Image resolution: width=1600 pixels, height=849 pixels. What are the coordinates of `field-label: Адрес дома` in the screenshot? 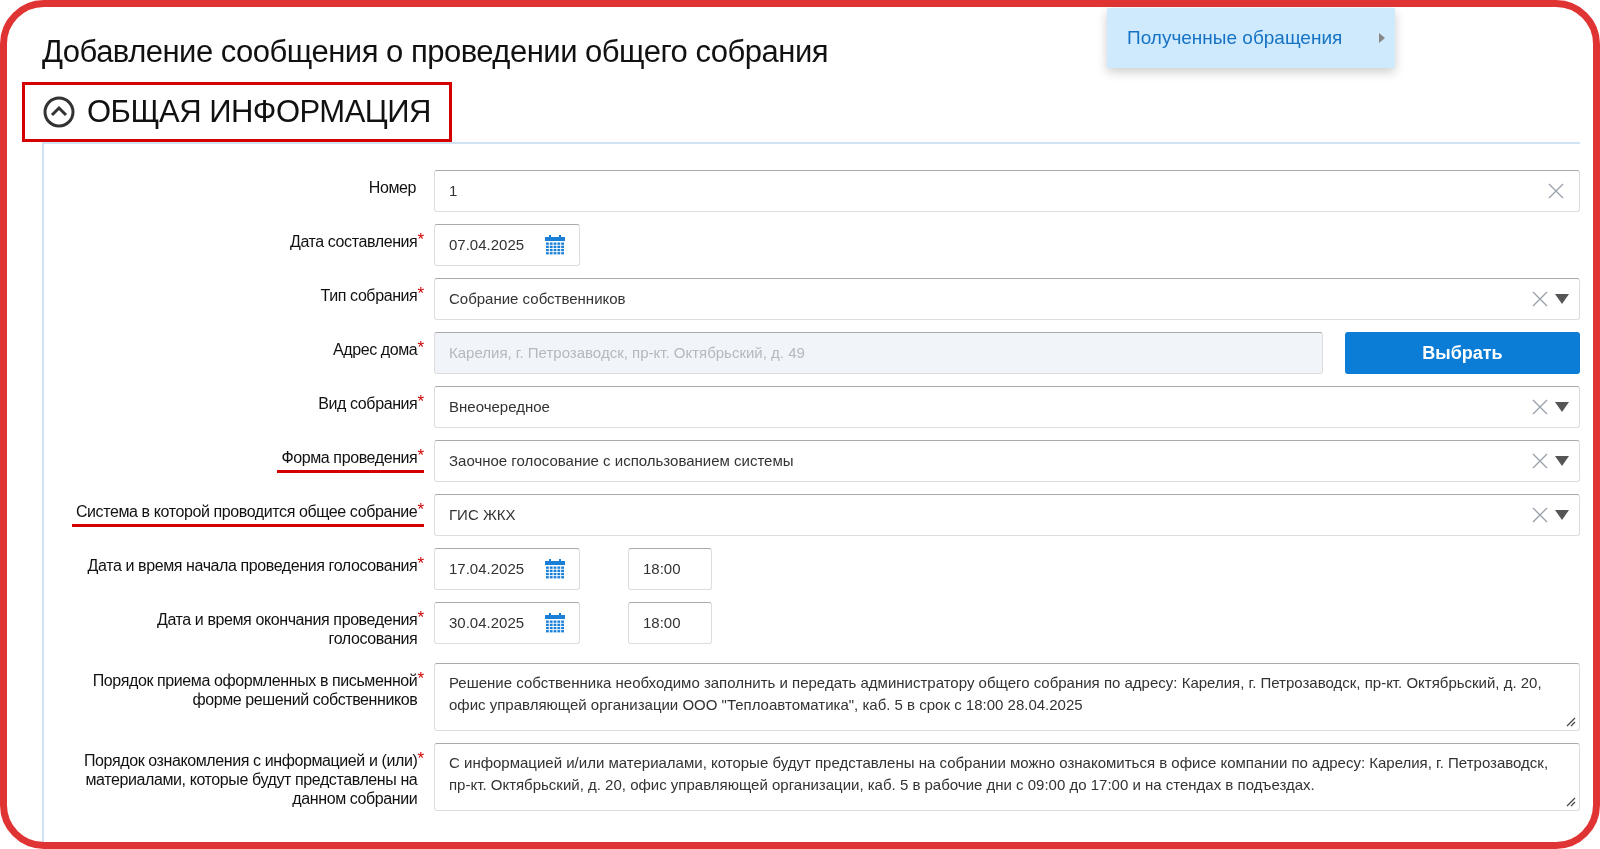 It's located at (375, 349).